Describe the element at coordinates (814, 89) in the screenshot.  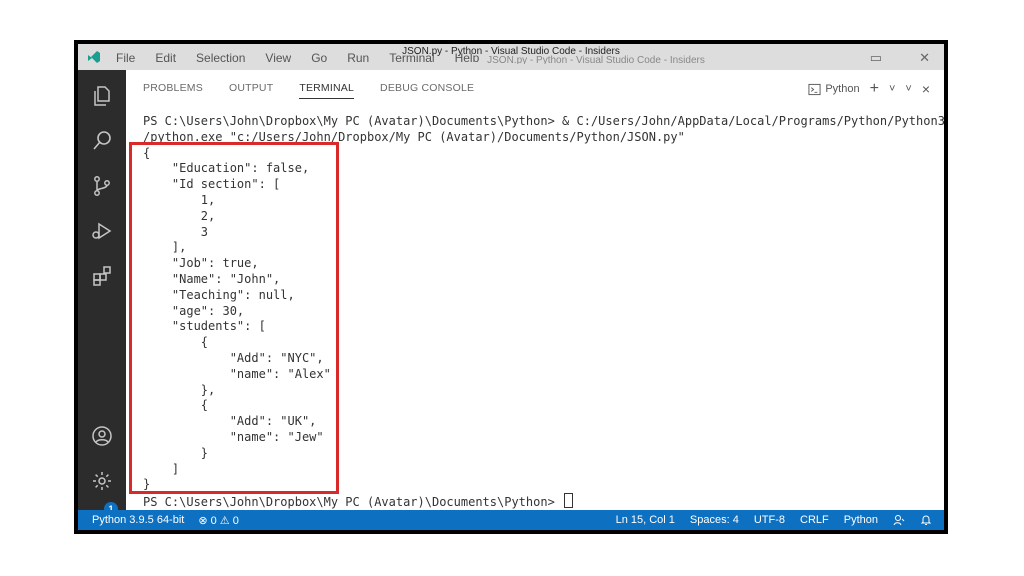
I see `terminal-icon` at that location.